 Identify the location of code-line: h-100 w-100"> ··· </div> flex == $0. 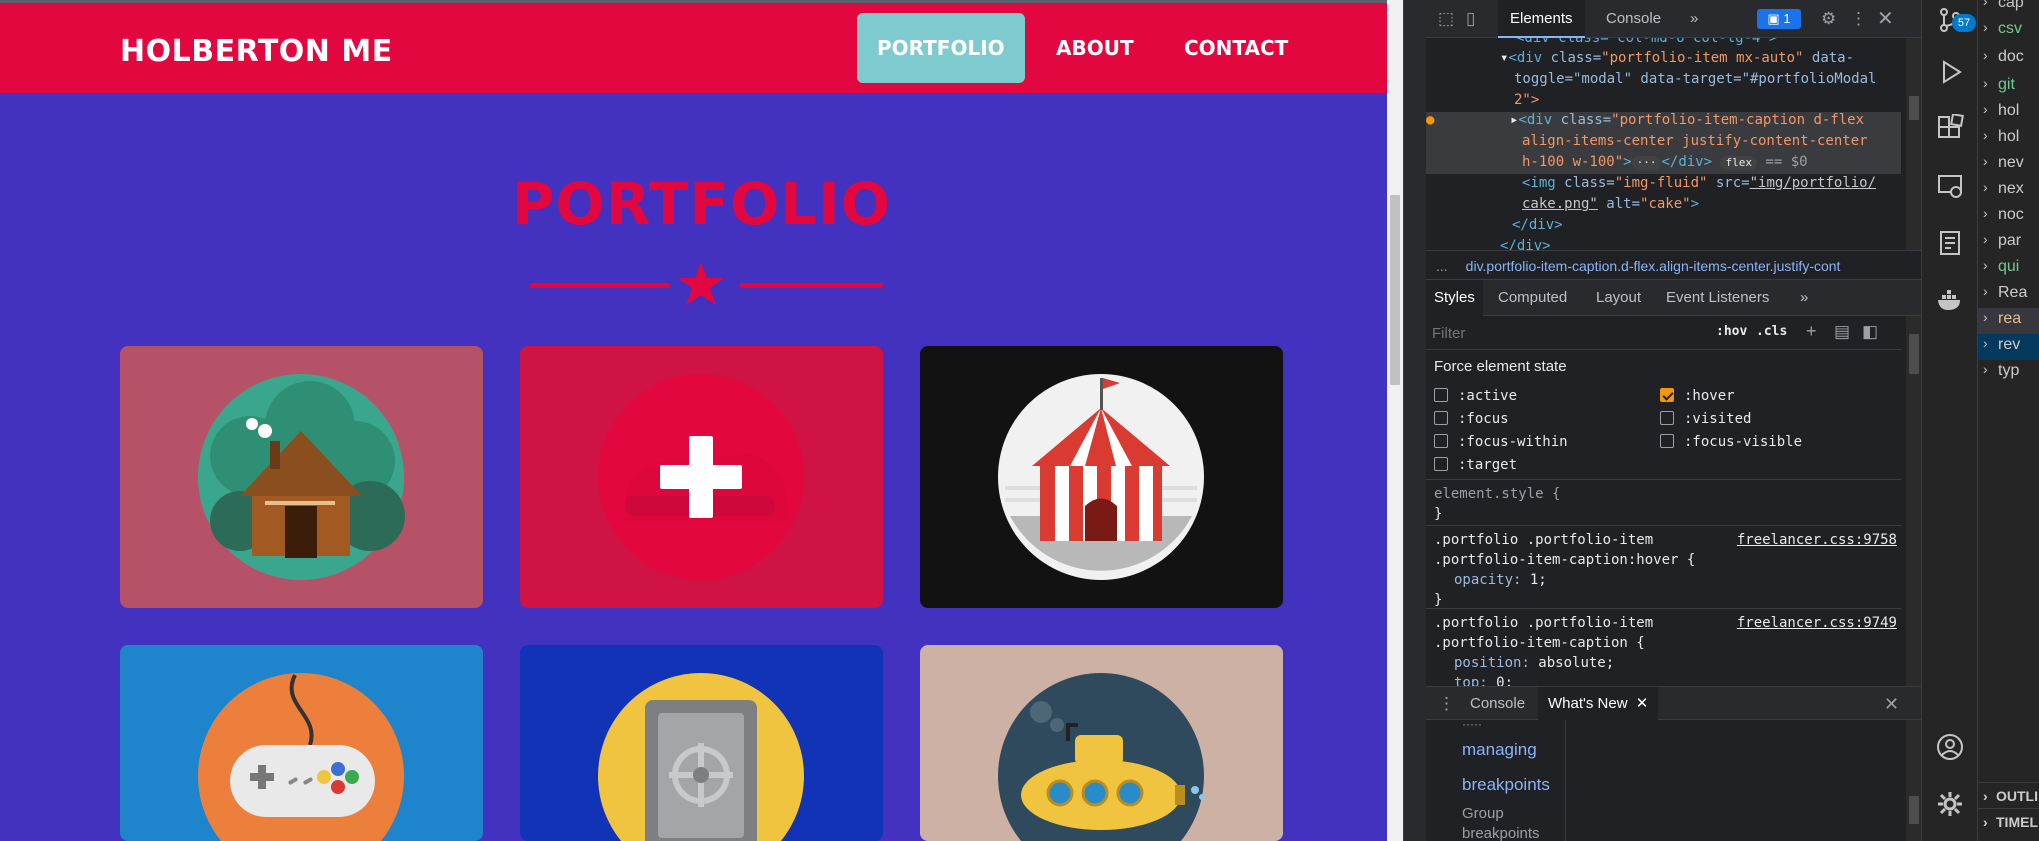
(1665, 162).